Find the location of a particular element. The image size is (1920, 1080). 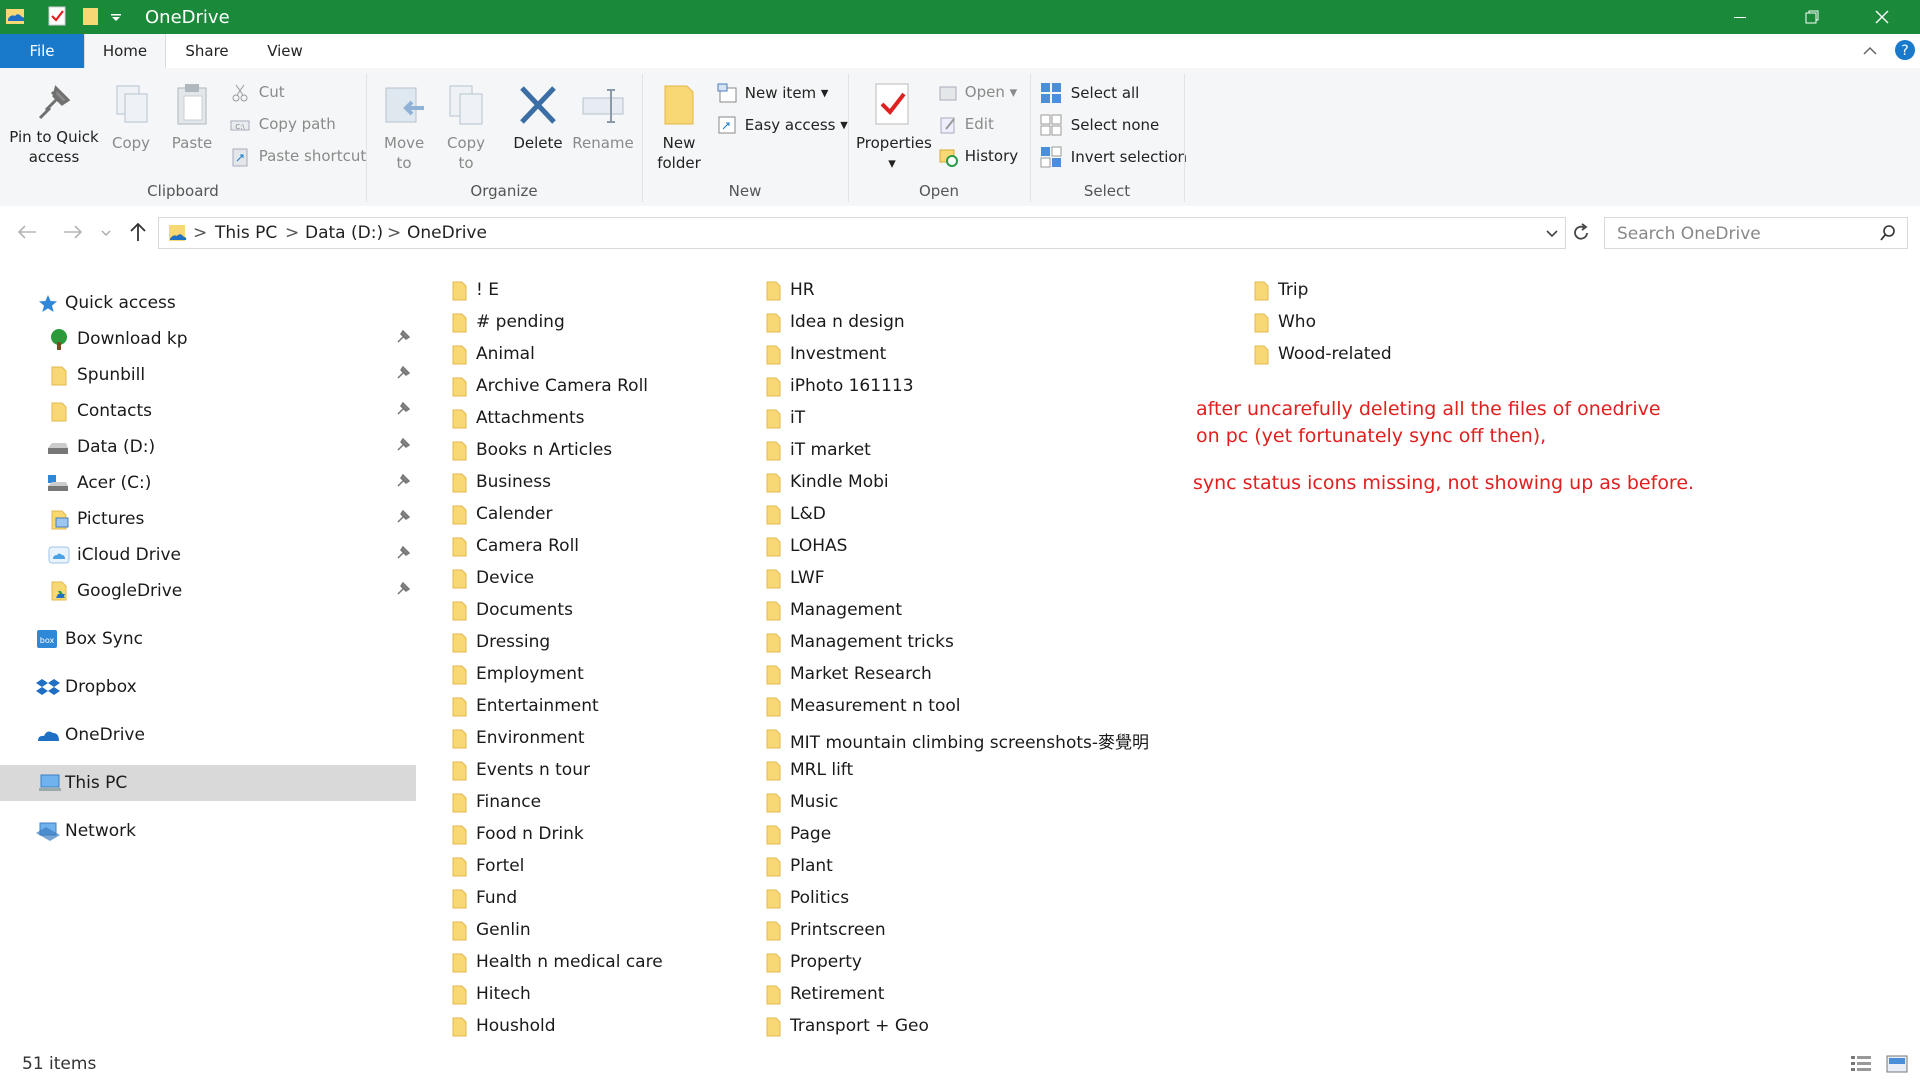

address-row: > This PC > Data (D:) > OneDrive is located at coordinates (960, 232).